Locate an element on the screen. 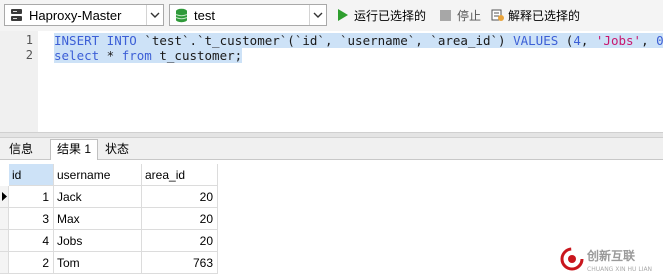 Image resolution: width=663 pixels, height=280 pixels. row-pointer-icon is located at coordinates (4, 196).